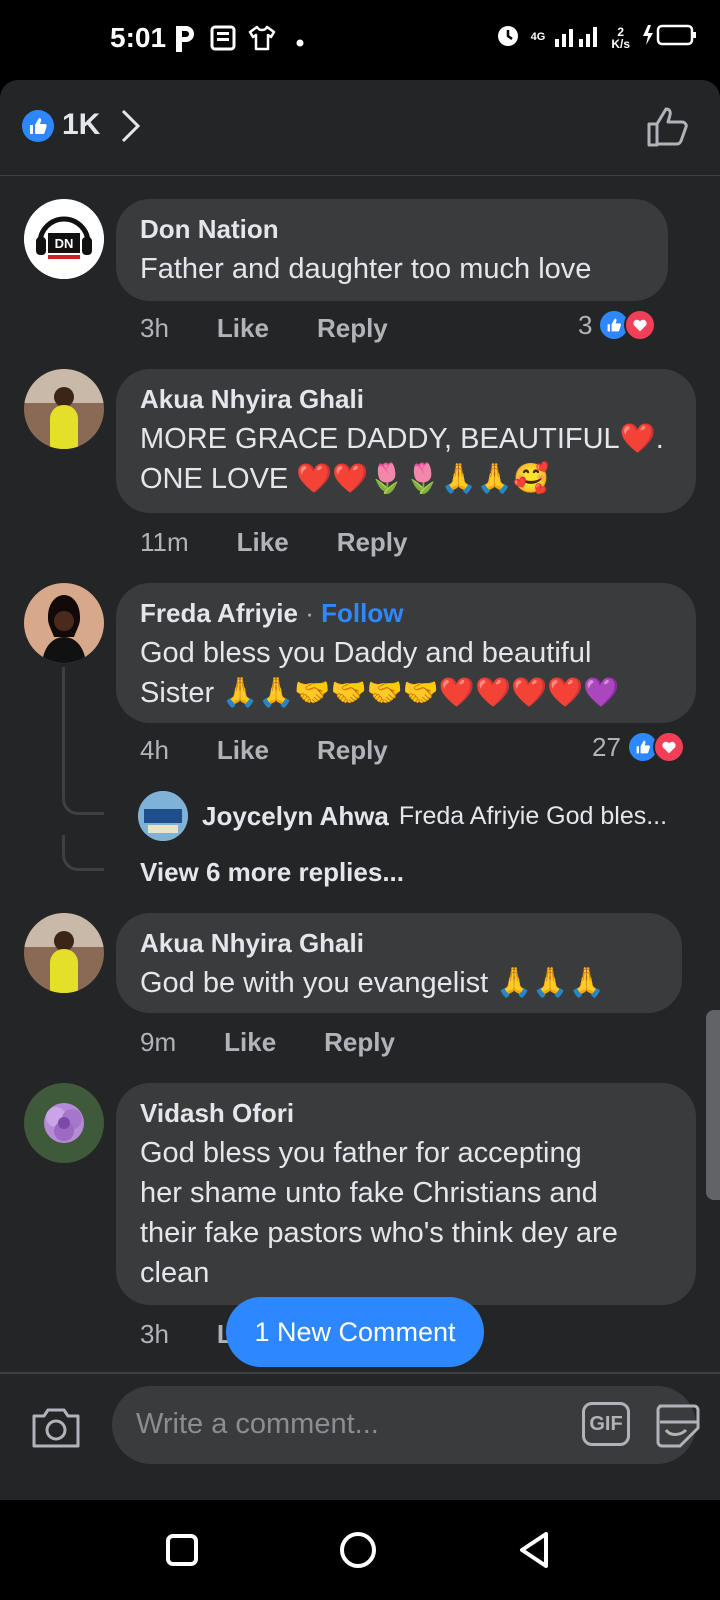  I want to click on speed-unit: K/s, so click(620, 43).